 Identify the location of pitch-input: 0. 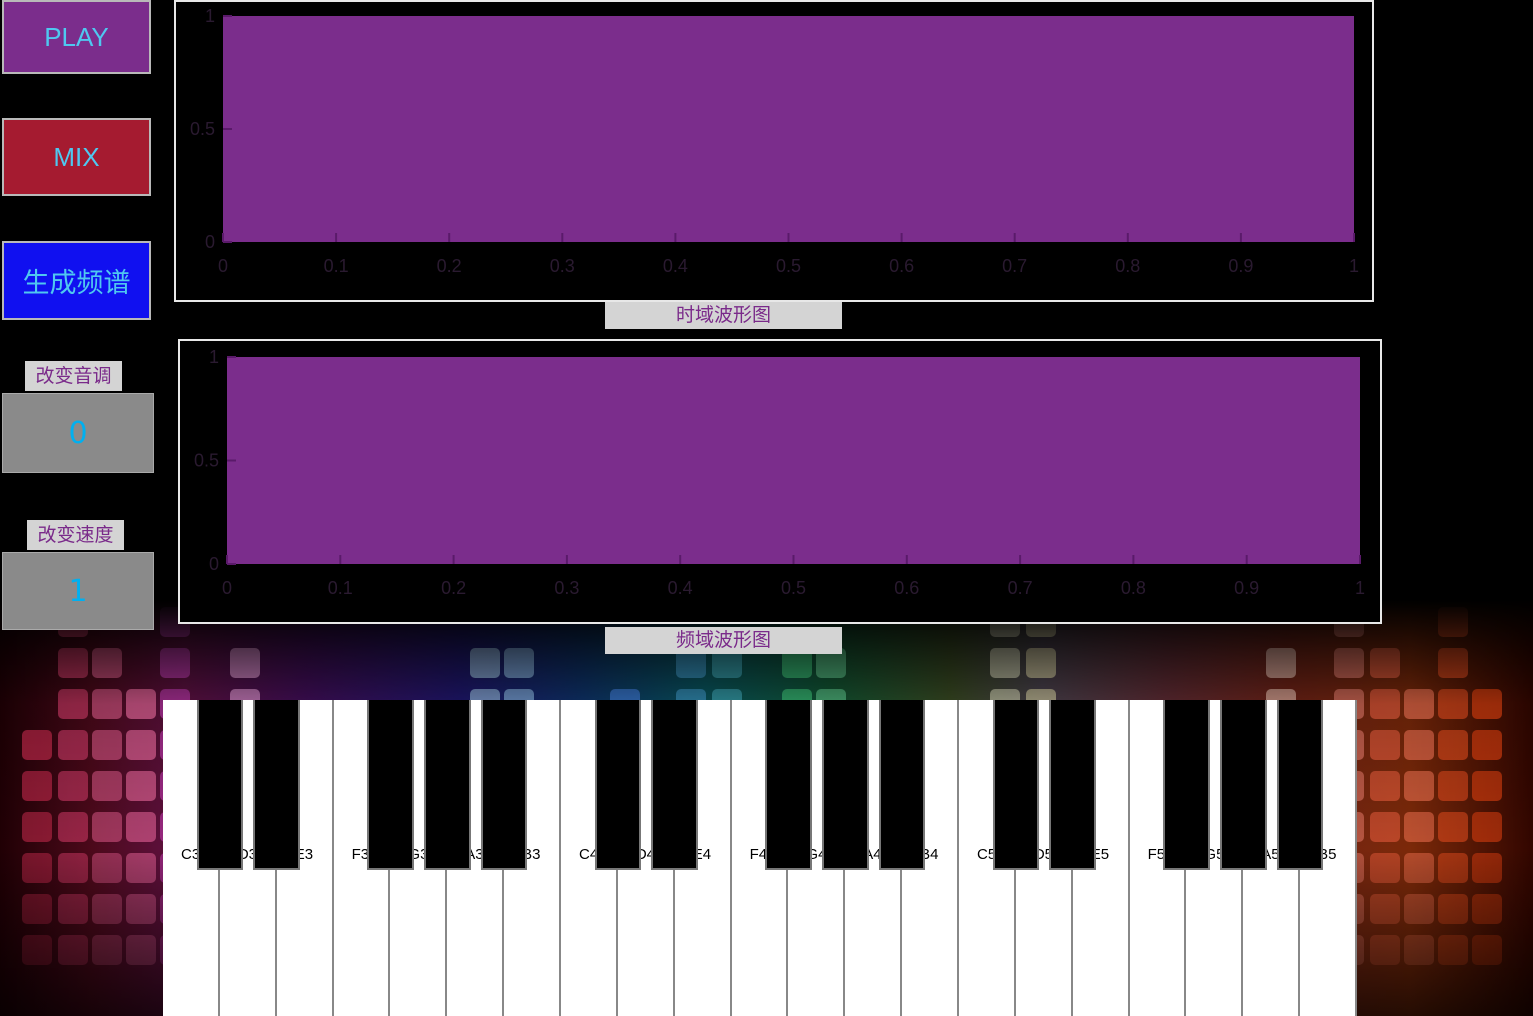
(78, 433).